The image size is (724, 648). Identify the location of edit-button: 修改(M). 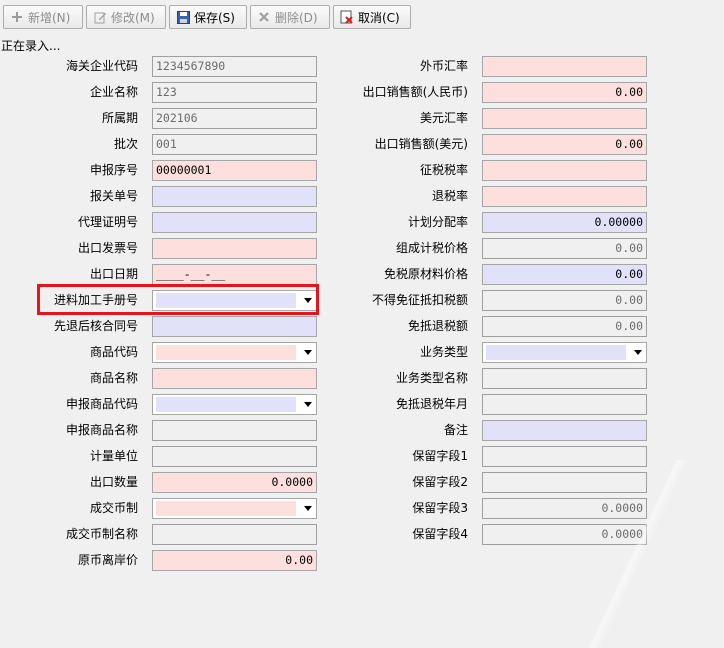
(126, 17).